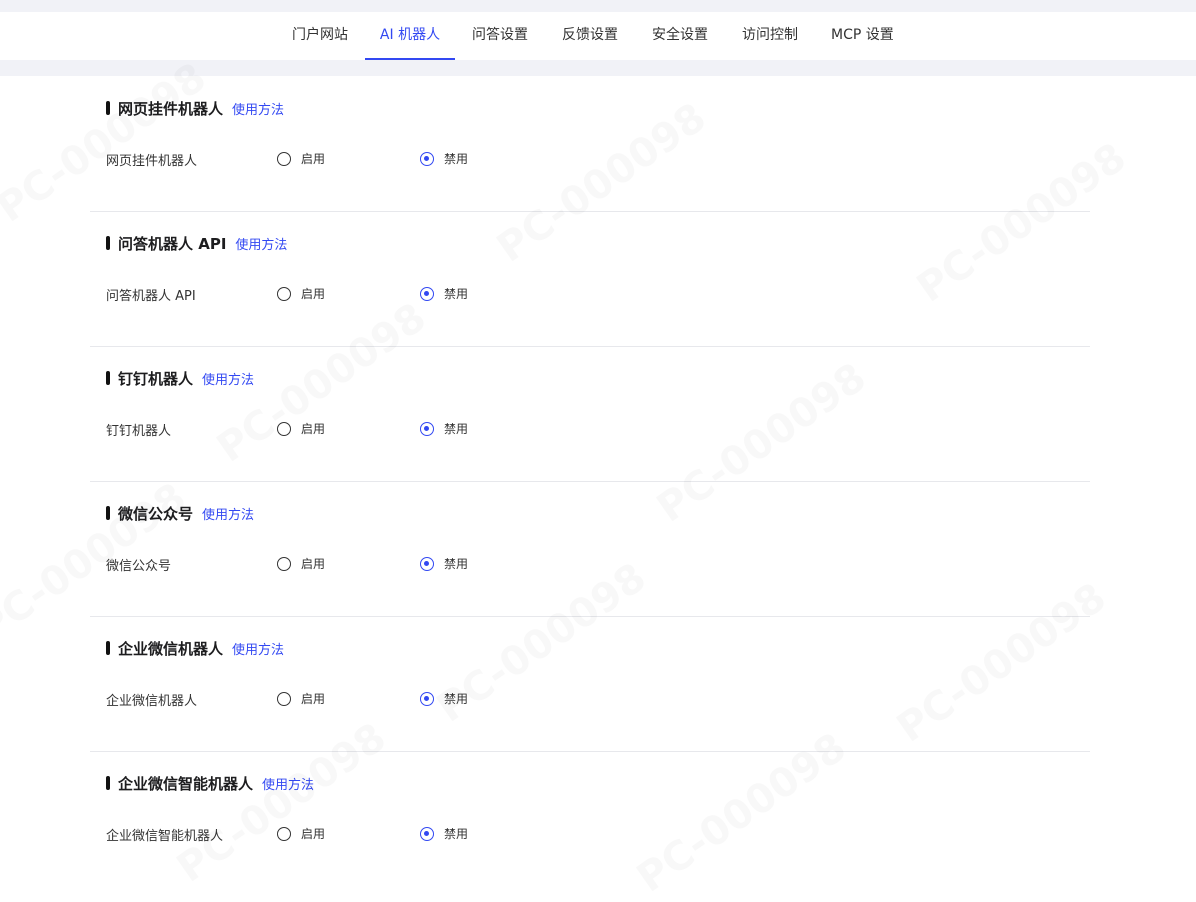 The height and width of the screenshot is (902, 1196). I want to click on section-header: 企业微信智能机器人 使用方法, so click(210, 783).